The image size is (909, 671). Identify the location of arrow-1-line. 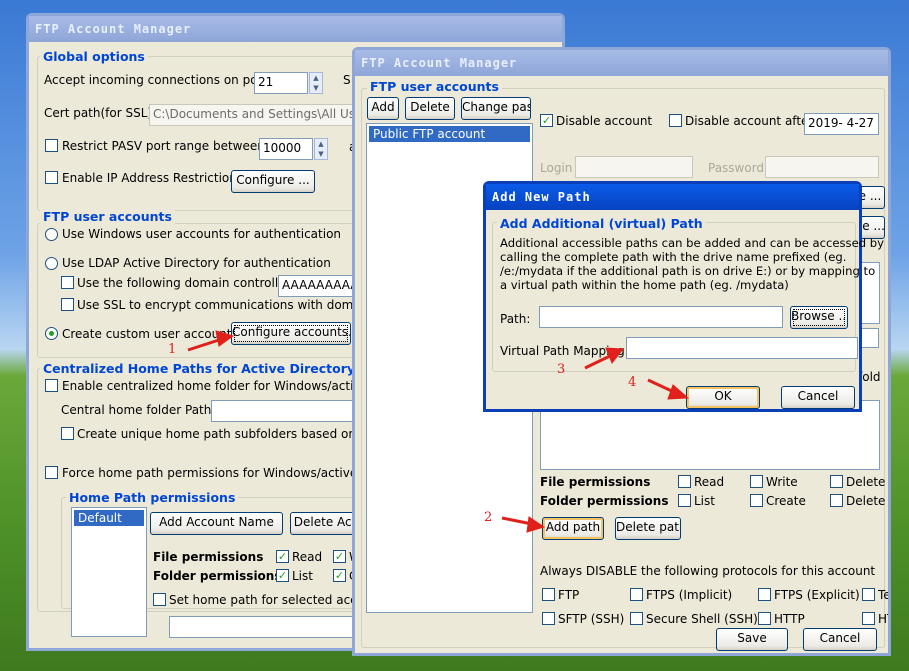
(205, 344).